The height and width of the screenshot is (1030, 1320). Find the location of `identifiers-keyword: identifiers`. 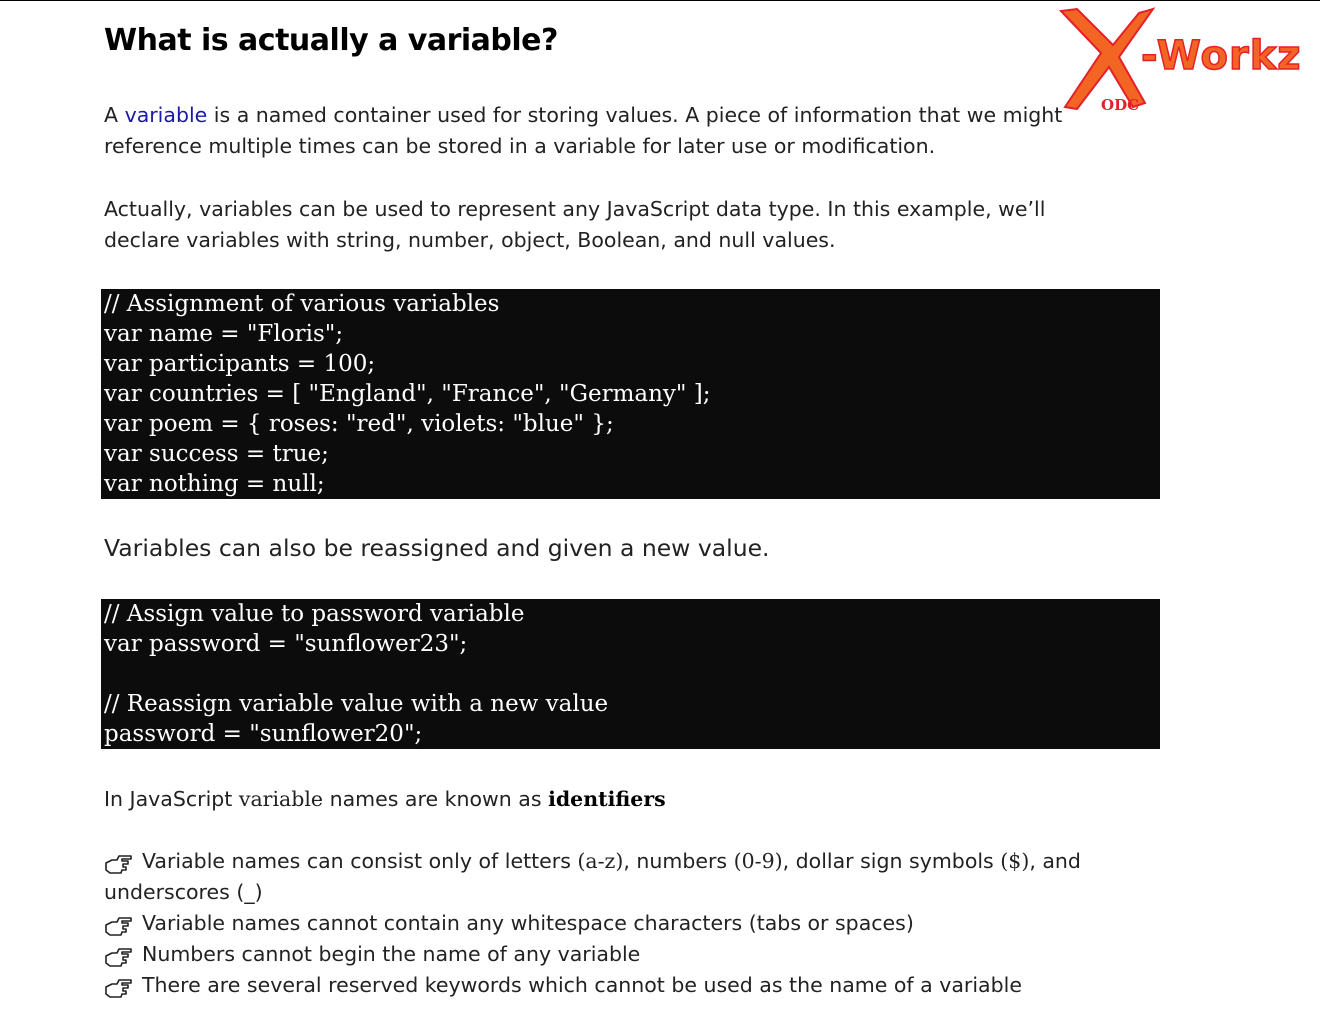

identifiers-keyword: identifiers is located at coordinates (607, 799).